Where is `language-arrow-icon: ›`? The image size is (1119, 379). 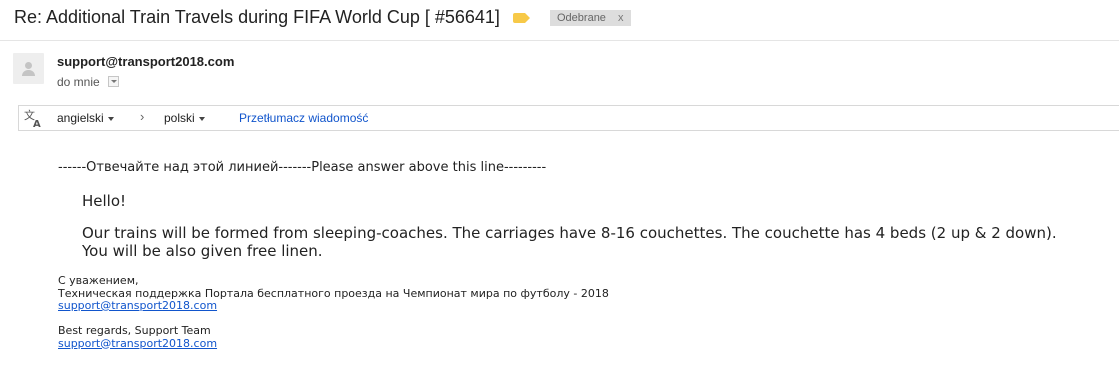 language-arrow-icon: › is located at coordinates (142, 116).